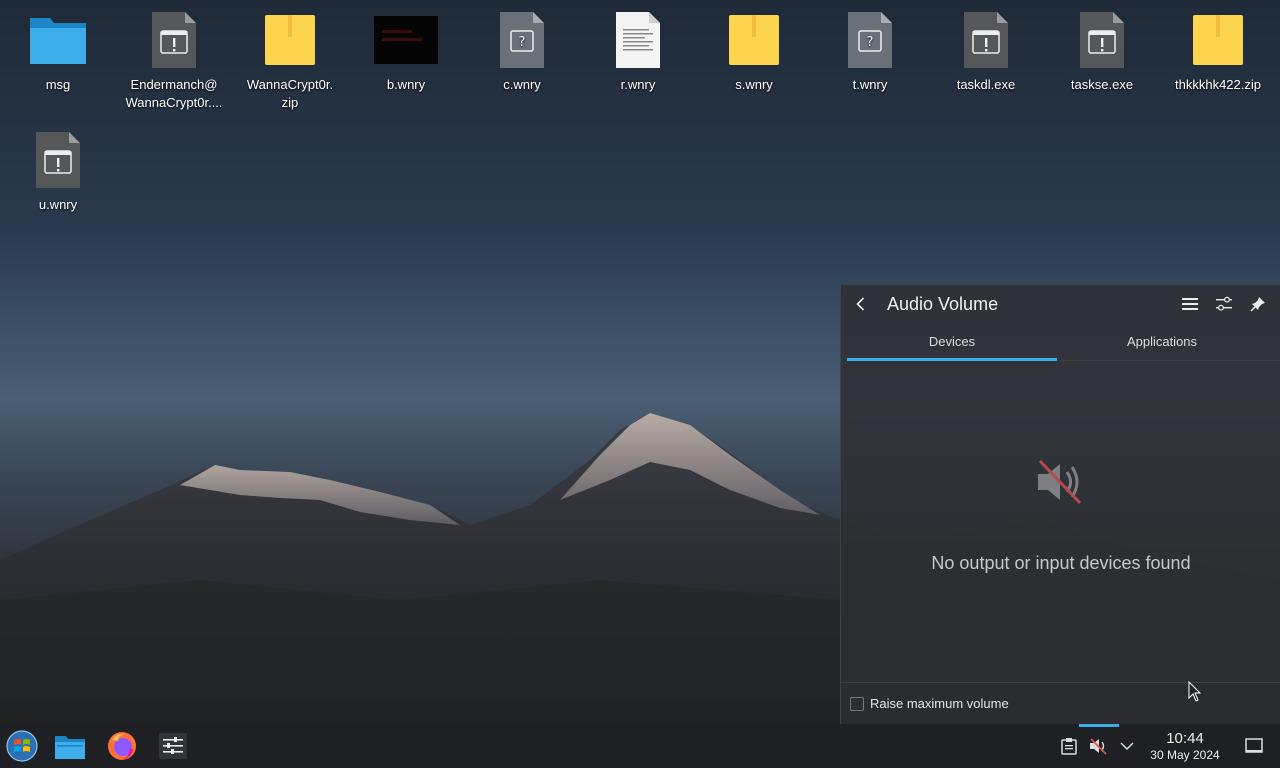  What do you see at coordinates (1190, 304) in the screenshot?
I see `hamburger-menu-icon` at bounding box center [1190, 304].